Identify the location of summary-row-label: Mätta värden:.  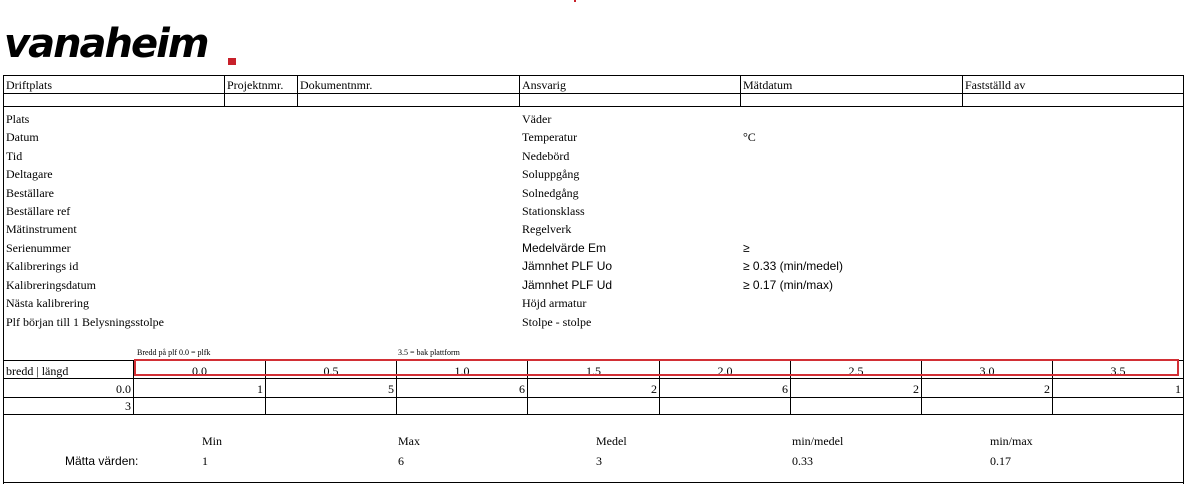
(102, 461).